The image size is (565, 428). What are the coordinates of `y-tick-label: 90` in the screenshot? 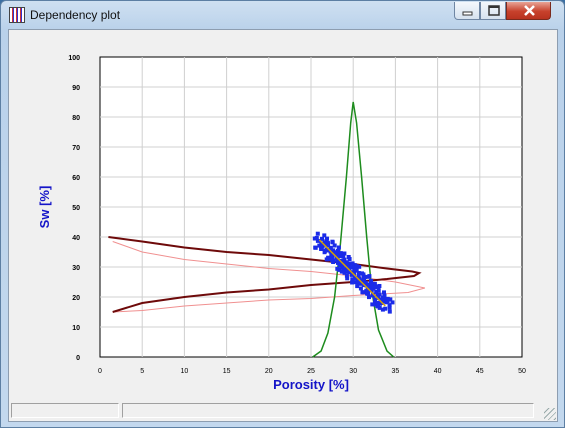 It's located at (76, 88).